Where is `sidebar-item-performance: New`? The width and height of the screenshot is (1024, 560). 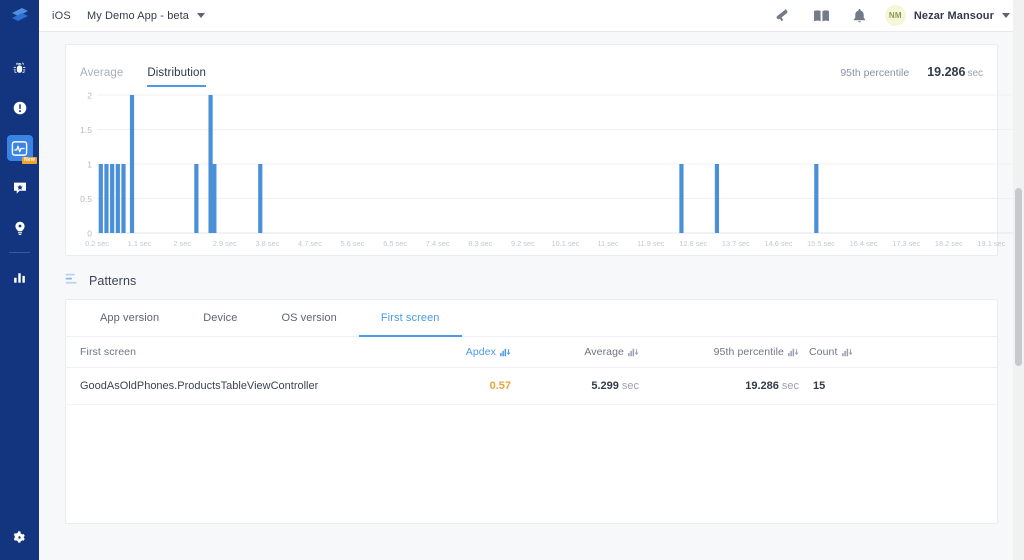
sidebar-item-performance: New is located at coordinates (19, 148).